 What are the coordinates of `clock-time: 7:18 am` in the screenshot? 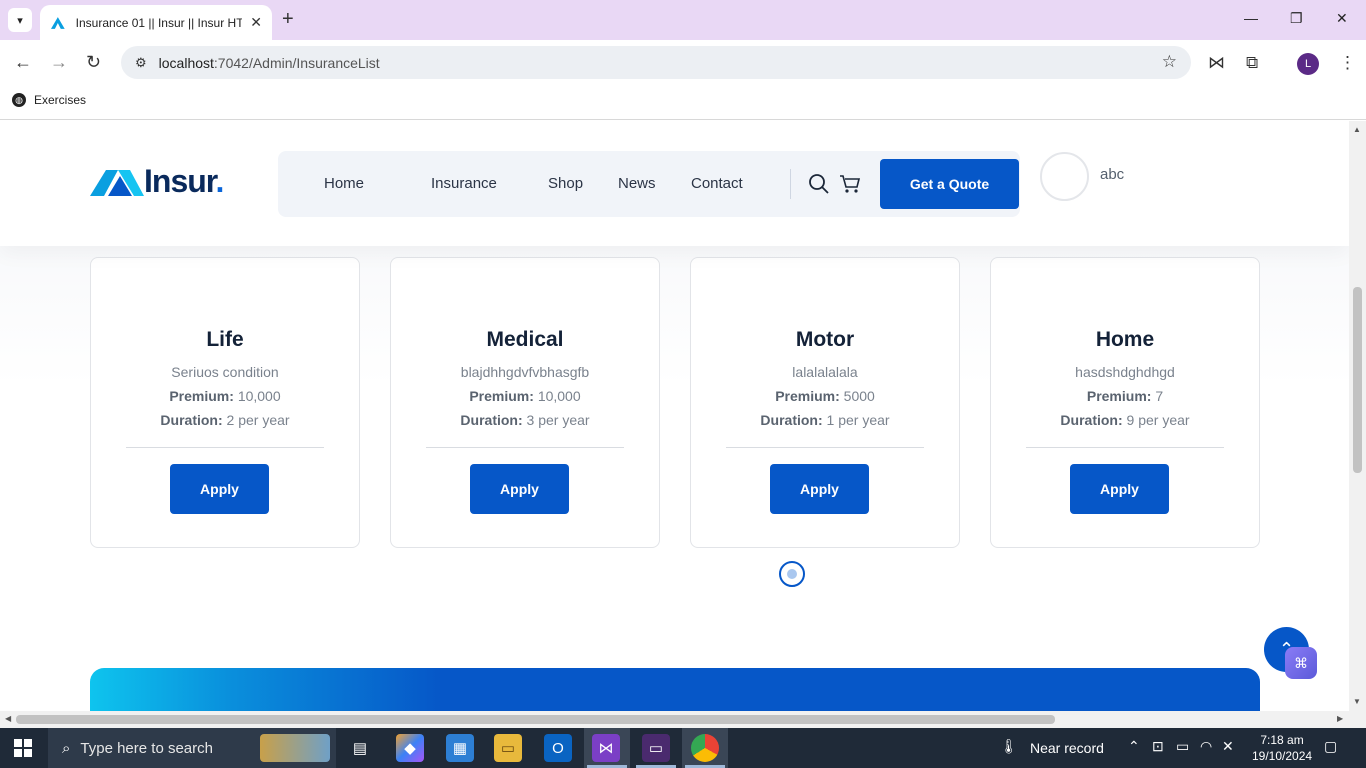 It's located at (1282, 740).